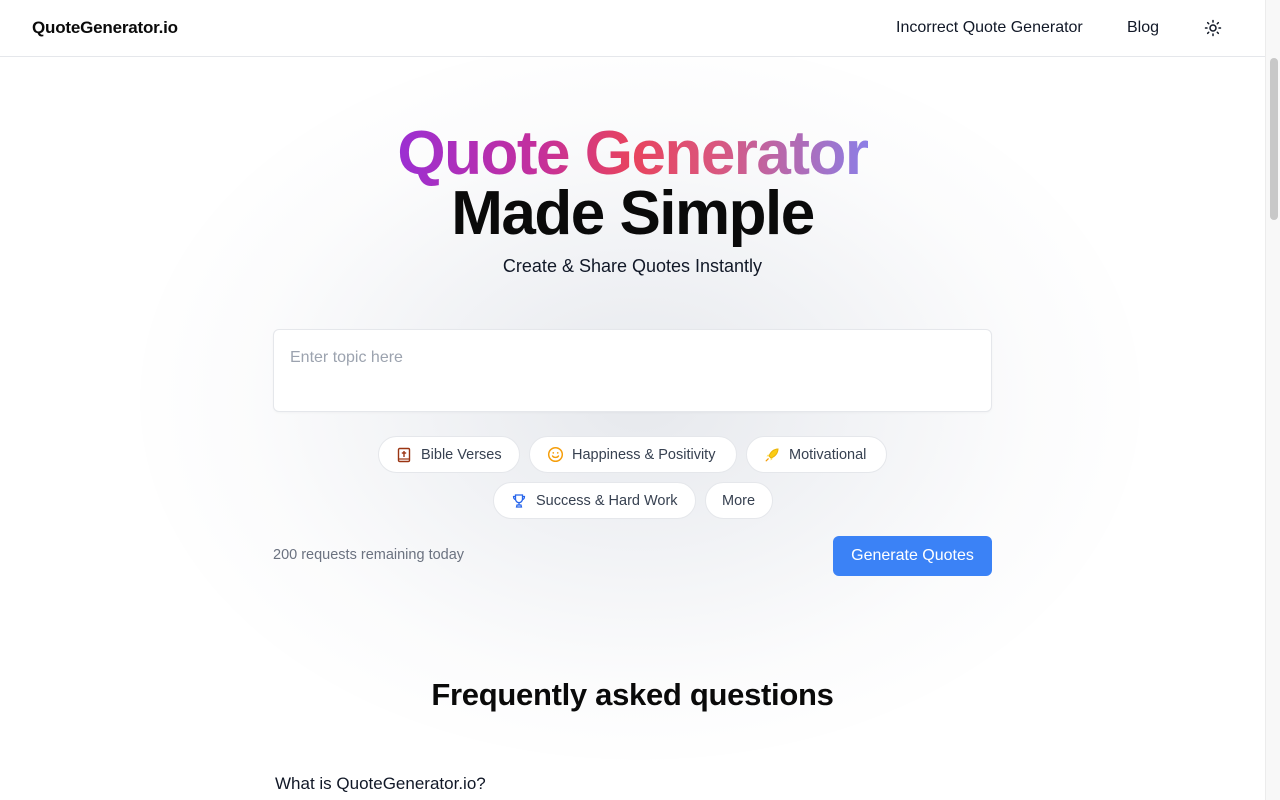  I want to click on vertical-scrollbar, so click(1272, 400).